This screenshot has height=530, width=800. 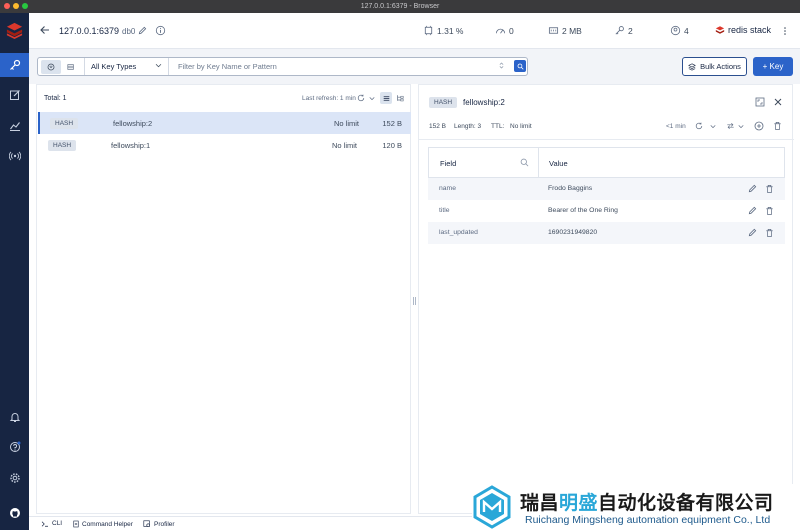 What do you see at coordinates (164, 524) in the screenshot?
I see `profiler-label: Profiler` at bounding box center [164, 524].